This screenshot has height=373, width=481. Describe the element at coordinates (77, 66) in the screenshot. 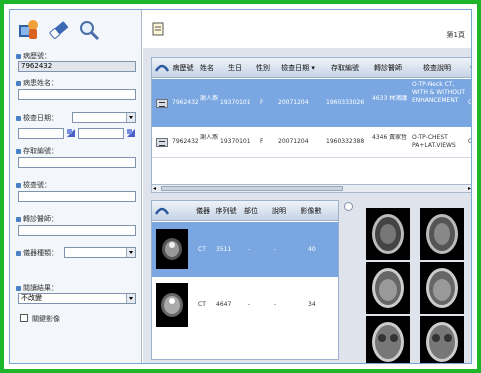

I see `mrn-input: 7962432` at that location.